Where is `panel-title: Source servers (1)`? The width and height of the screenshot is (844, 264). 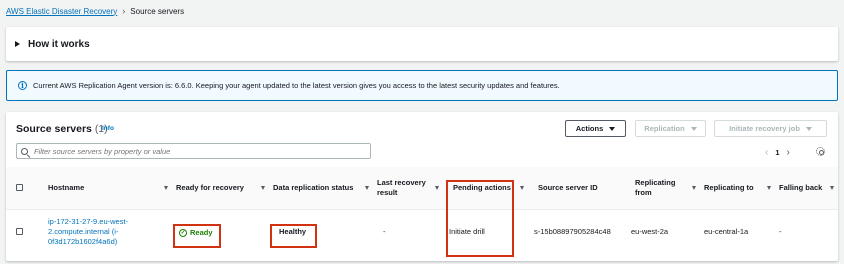
panel-title: Source servers (1) is located at coordinates (62, 129).